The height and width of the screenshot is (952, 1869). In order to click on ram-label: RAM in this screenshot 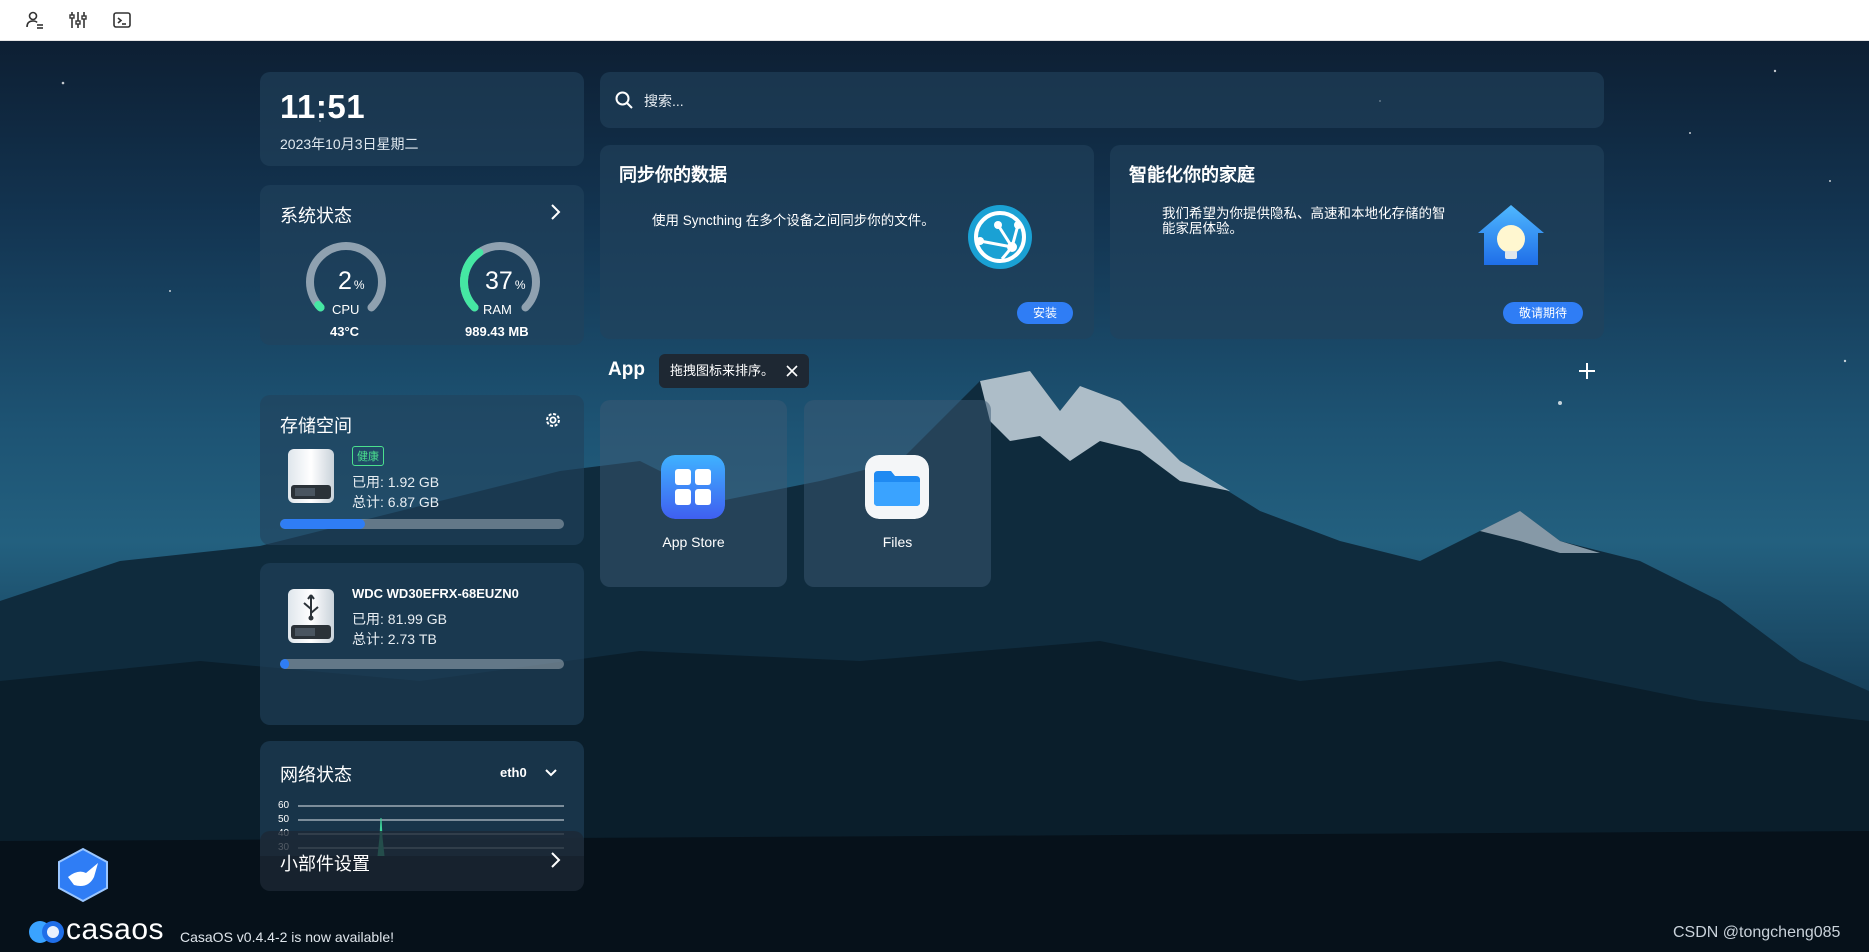, I will do `click(497, 309)`.